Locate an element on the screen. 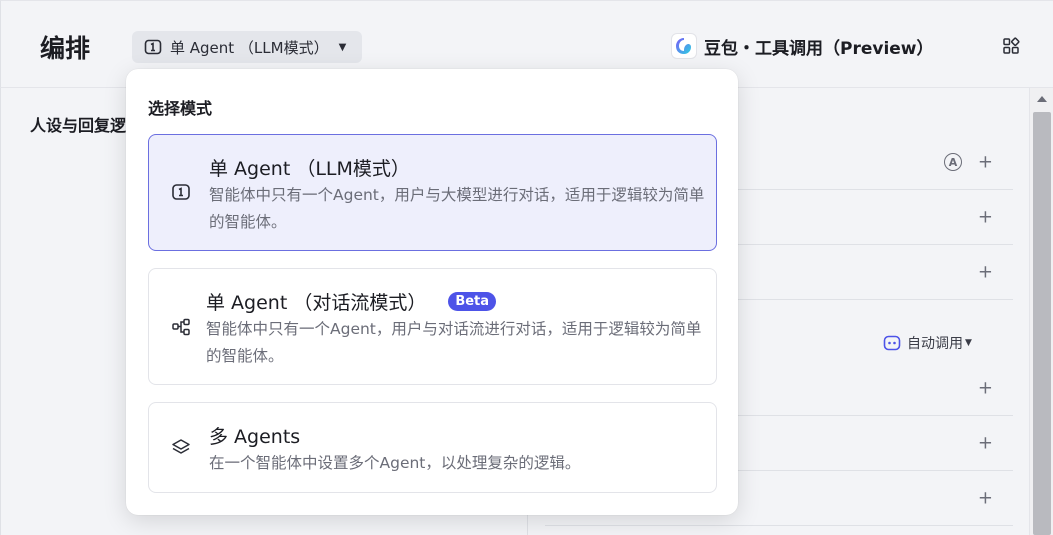 The width and height of the screenshot is (1053, 535). auto-call-select: 自动调用 ▼ is located at coordinates (927, 343).